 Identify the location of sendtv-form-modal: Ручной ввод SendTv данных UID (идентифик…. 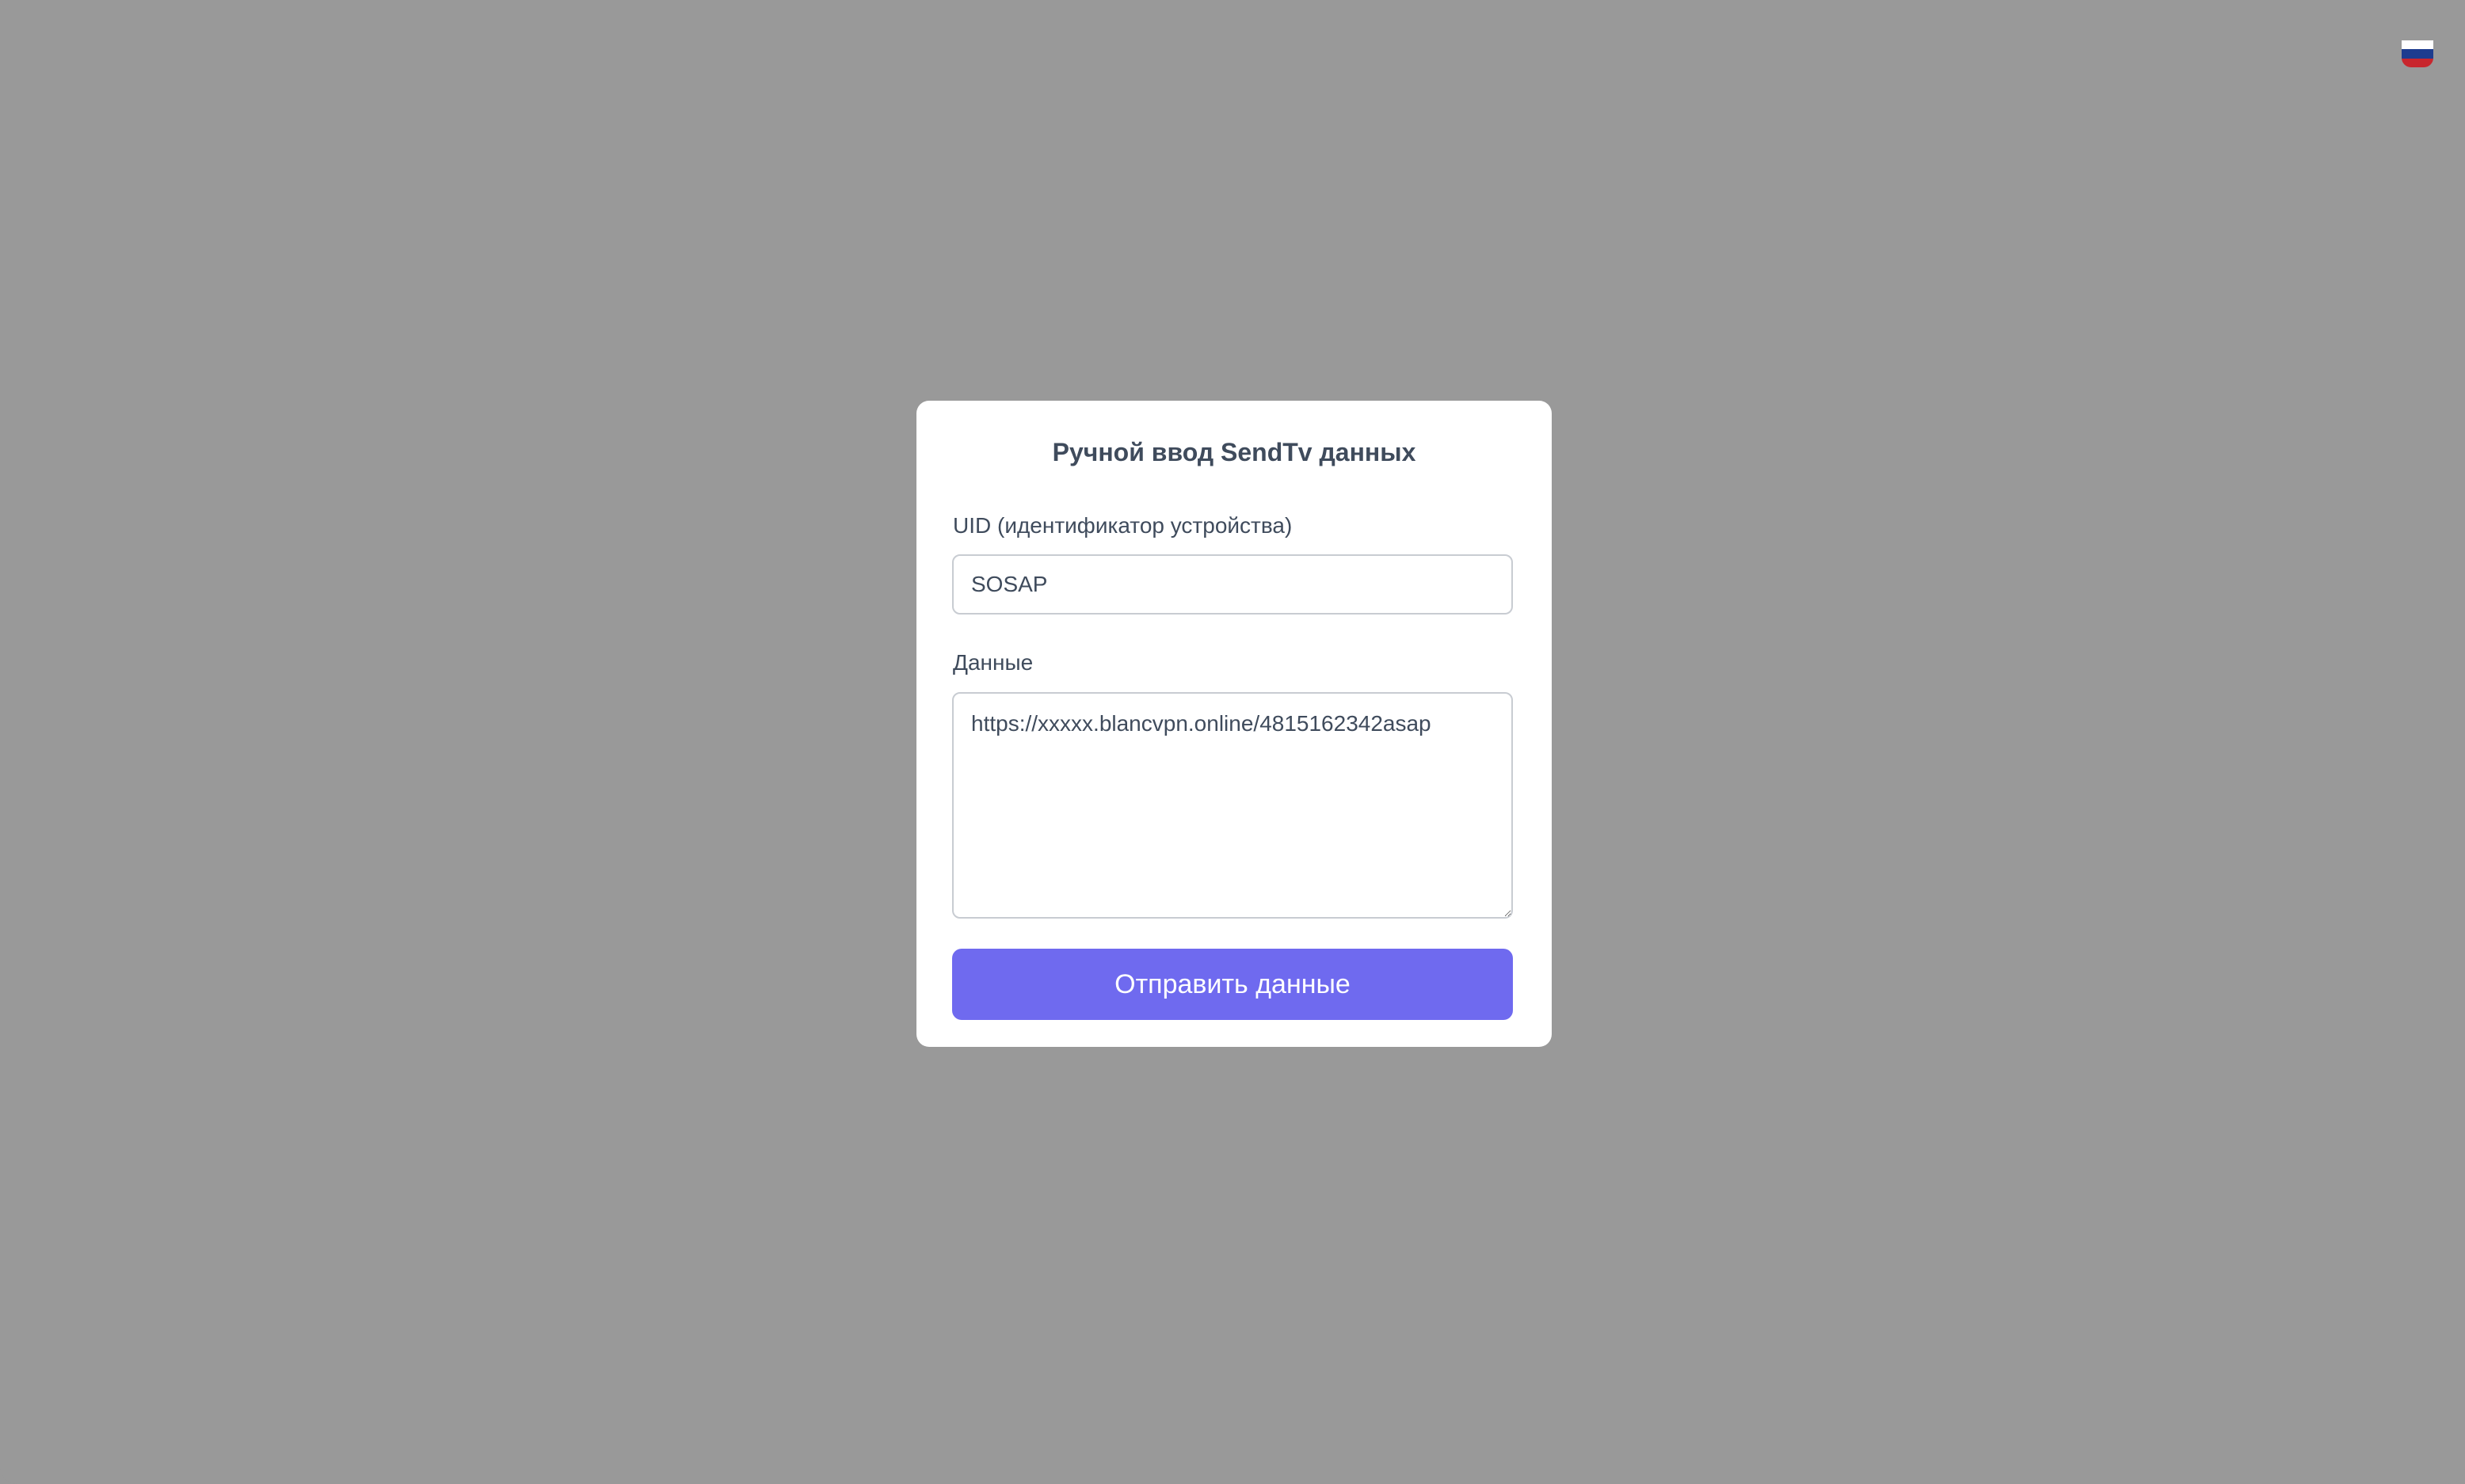
(1234, 724).